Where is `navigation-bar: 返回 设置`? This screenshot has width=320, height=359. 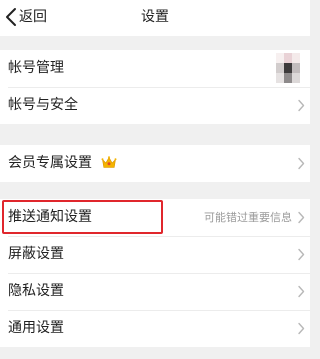
navigation-bar: 返回 设置 is located at coordinates (155, 18).